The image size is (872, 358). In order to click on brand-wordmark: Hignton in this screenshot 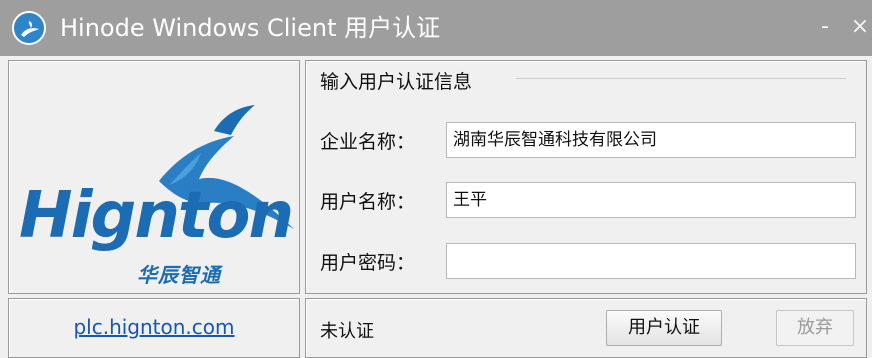, I will do `click(156, 216)`.